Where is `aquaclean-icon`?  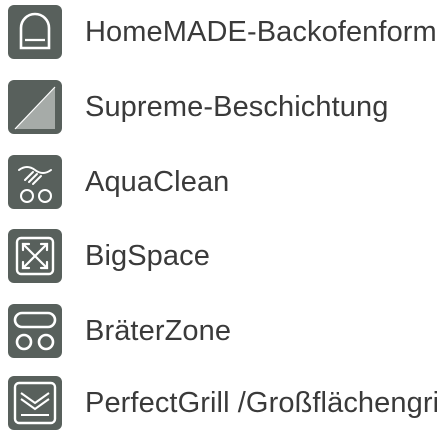
aquaclean-icon is located at coordinates (35, 182).